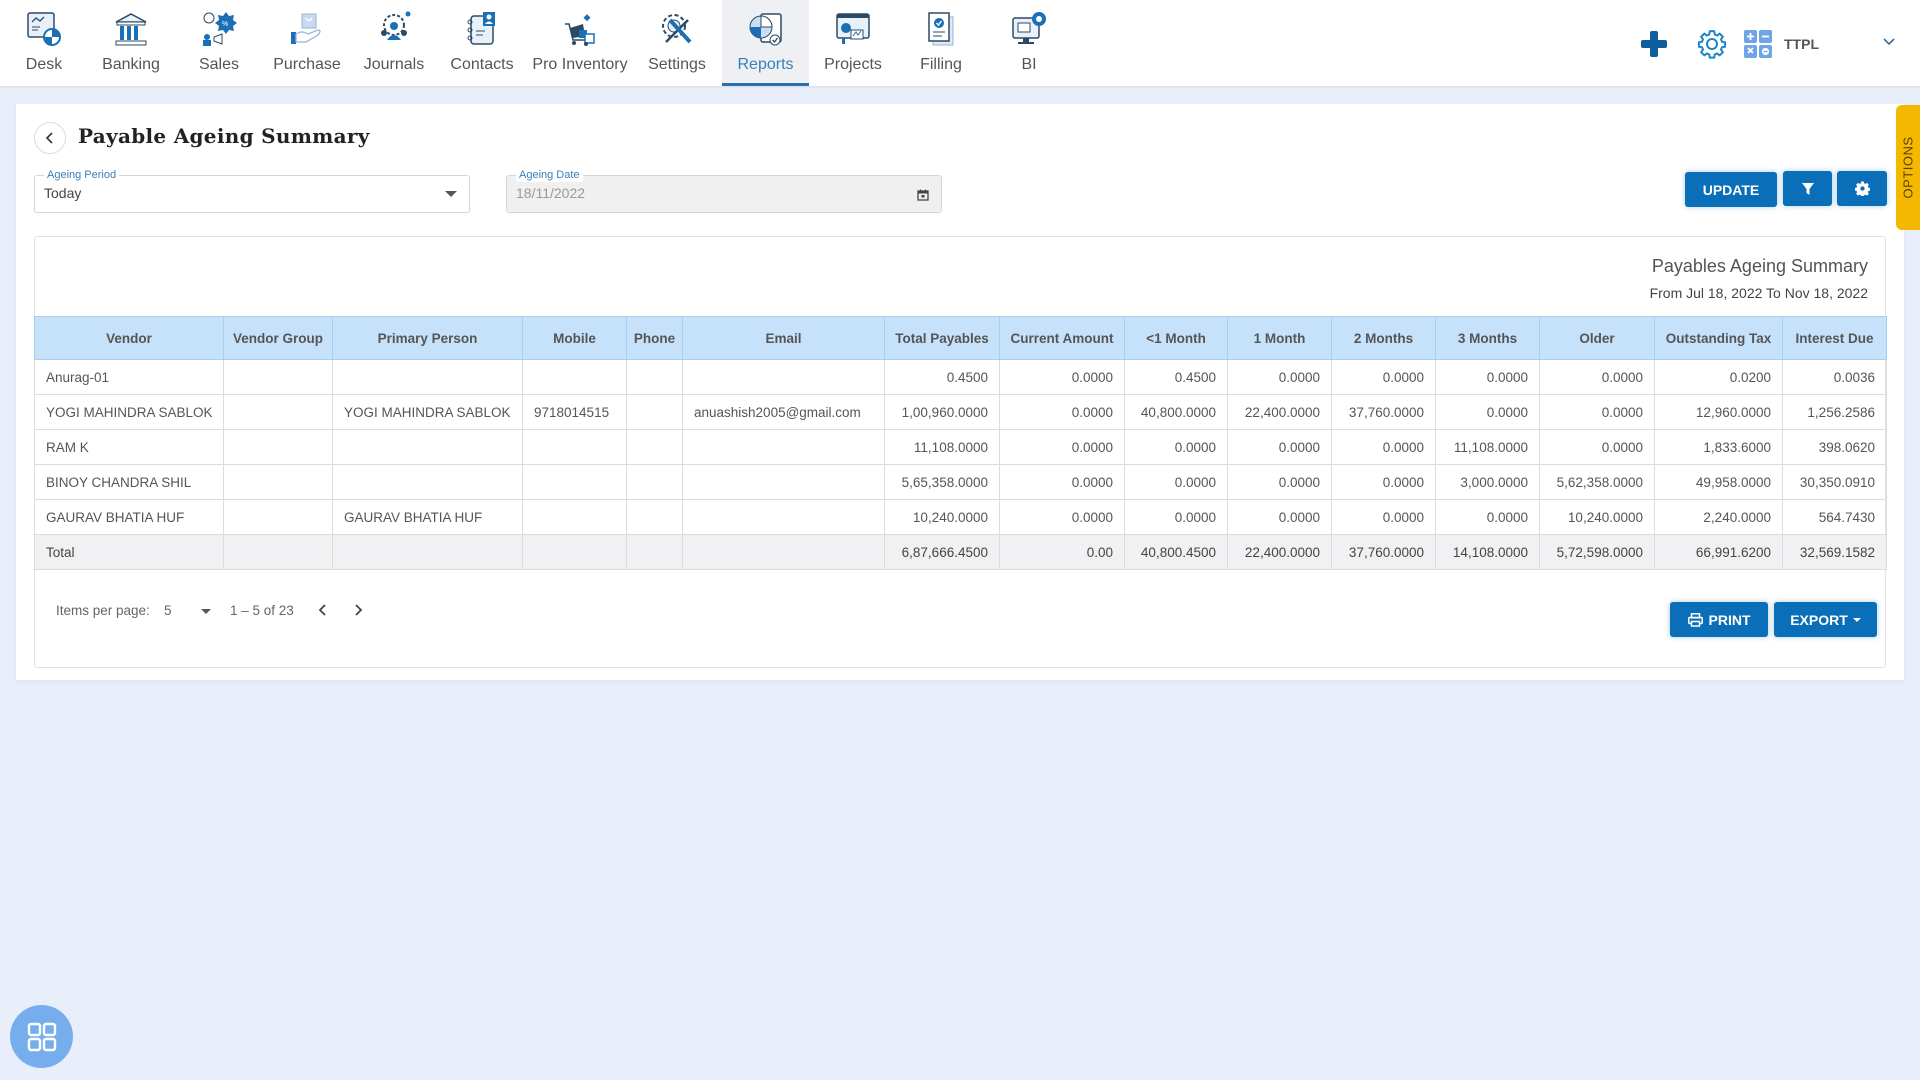 Image resolution: width=1920 pixels, height=1080 pixels. I want to click on update-button: UPDATE, so click(1731, 189).